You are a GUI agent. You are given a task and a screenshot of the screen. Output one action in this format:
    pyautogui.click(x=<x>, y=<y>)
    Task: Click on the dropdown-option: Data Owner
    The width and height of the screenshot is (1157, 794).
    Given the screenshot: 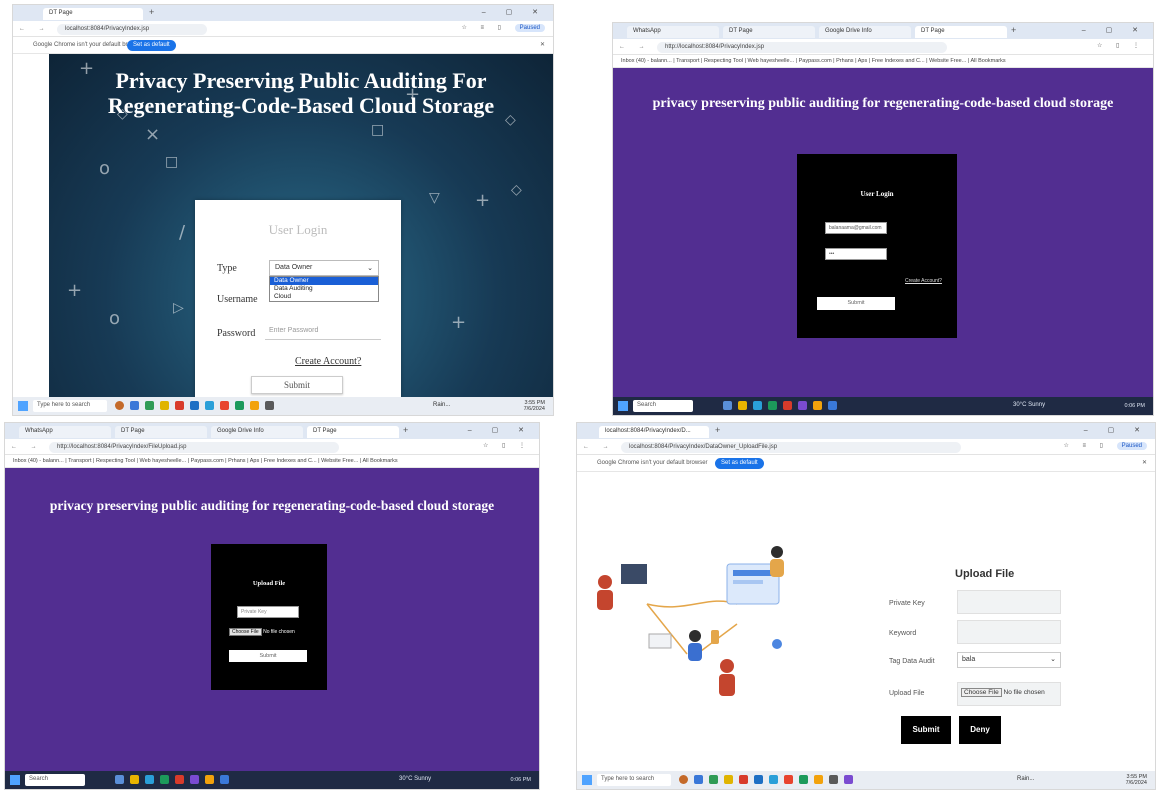 What is the action you would take?
    pyautogui.click(x=324, y=281)
    